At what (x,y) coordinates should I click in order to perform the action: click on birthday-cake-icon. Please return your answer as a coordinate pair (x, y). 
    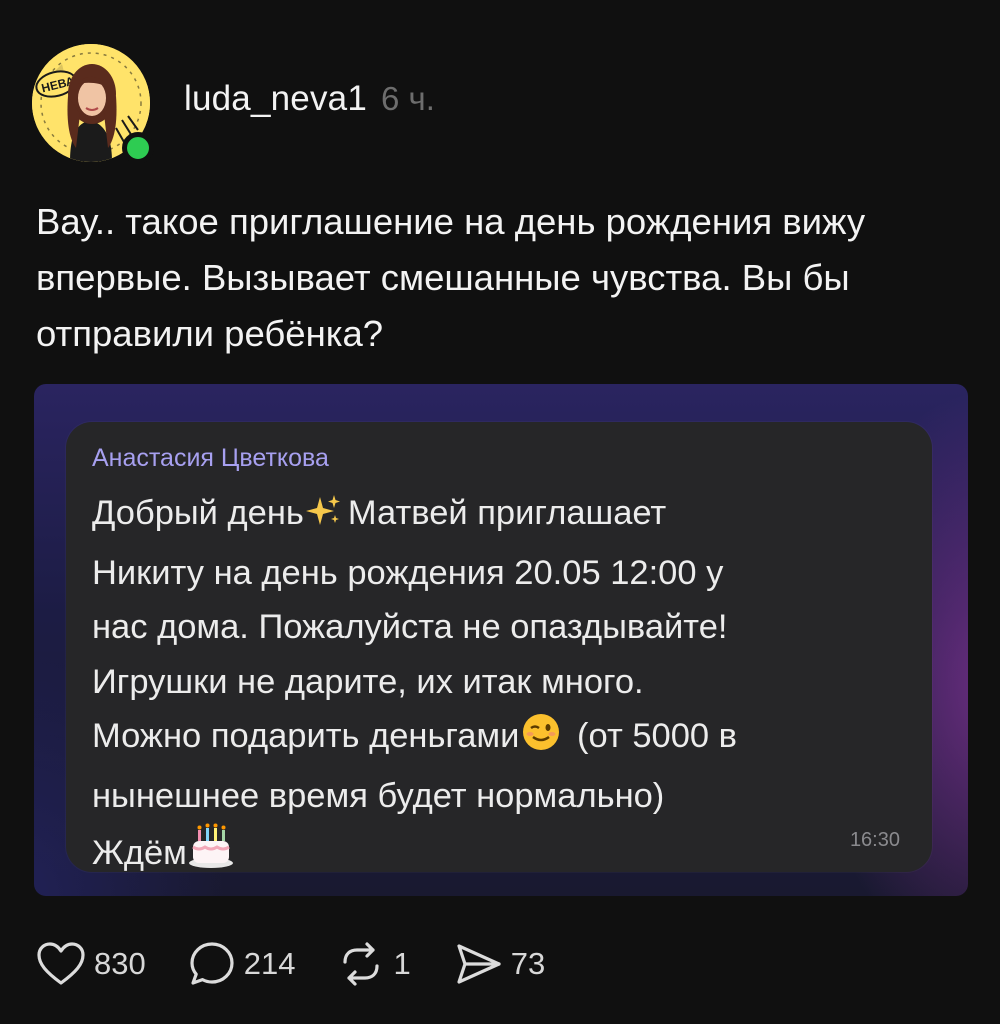
    Looking at the image, I should click on (211, 854).